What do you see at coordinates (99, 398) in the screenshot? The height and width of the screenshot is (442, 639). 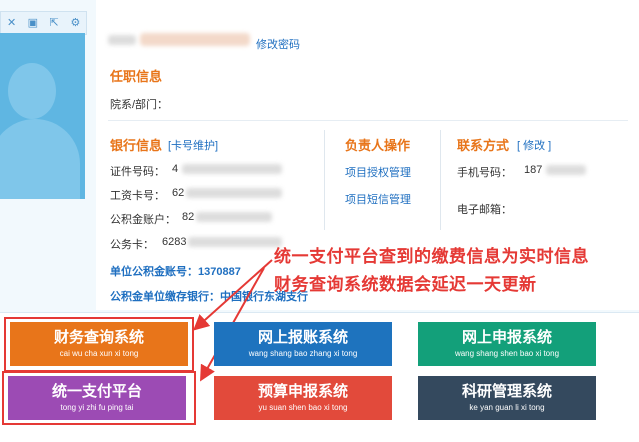 I see `highlight-payment` at bounding box center [99, 398].